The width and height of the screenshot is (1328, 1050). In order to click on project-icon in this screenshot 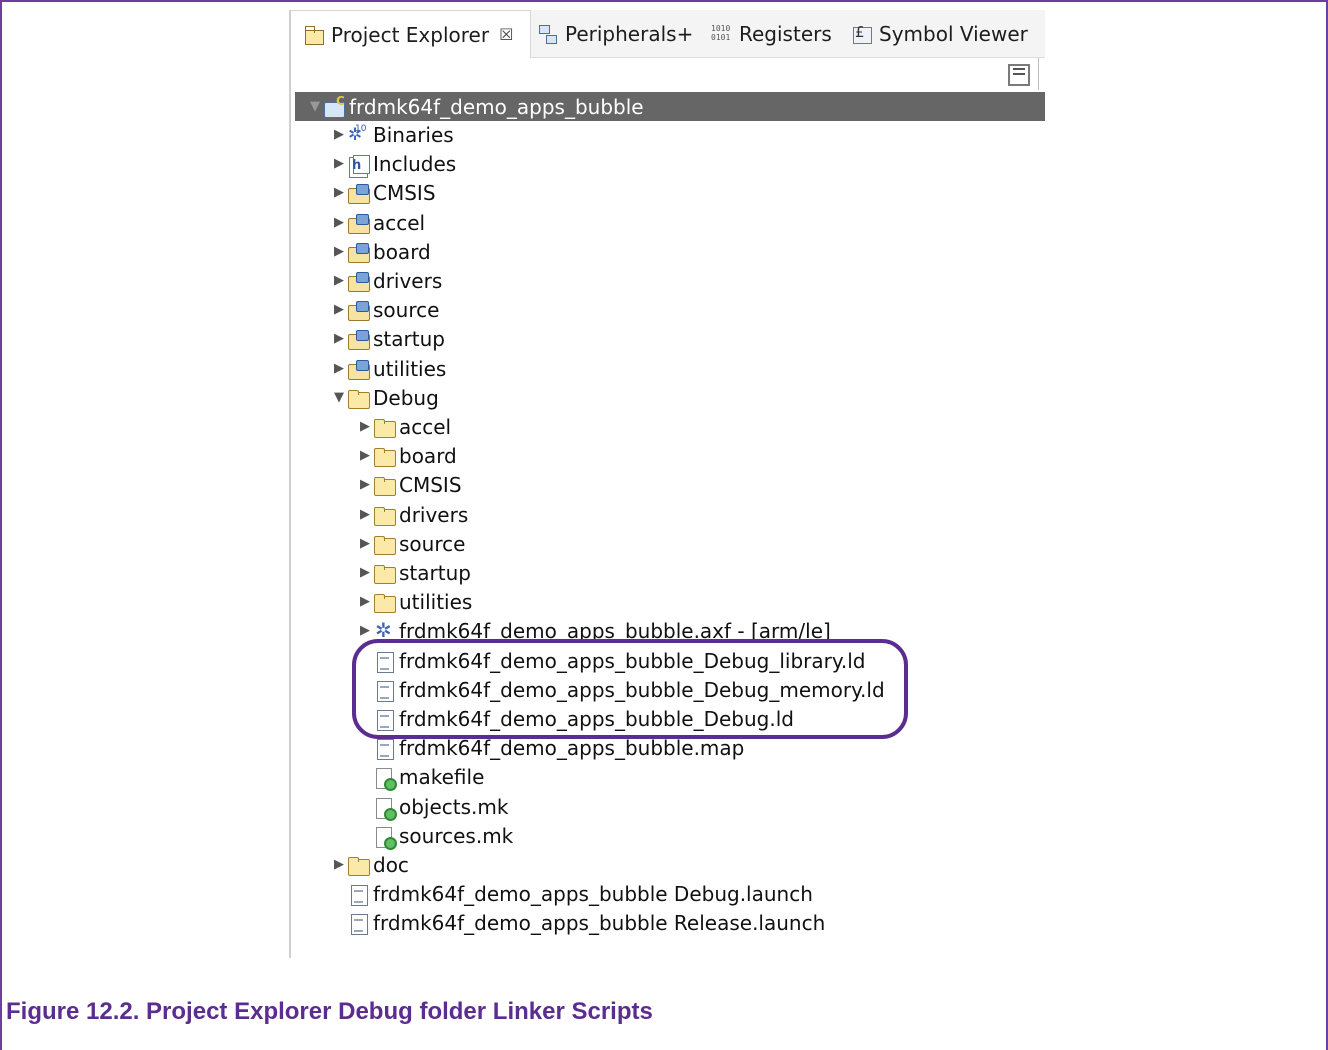, I will do `click(335, 106)`.